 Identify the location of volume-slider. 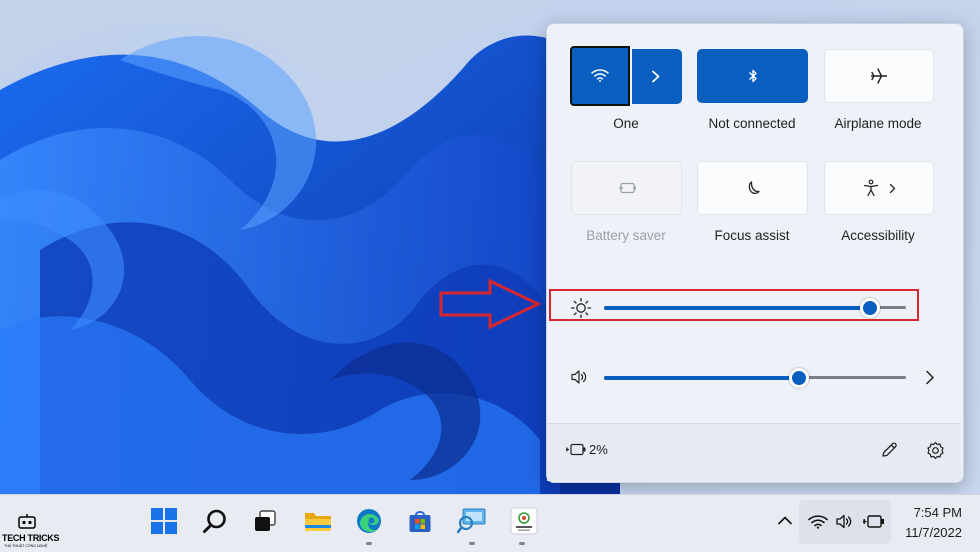
(755, 378).